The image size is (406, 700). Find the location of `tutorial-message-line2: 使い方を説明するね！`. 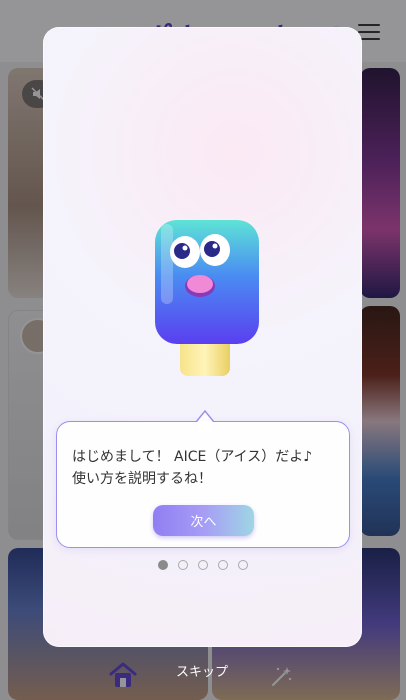

tutorial-message-line2: 使い方を説明するね！ is located at coordinates (142, 479).